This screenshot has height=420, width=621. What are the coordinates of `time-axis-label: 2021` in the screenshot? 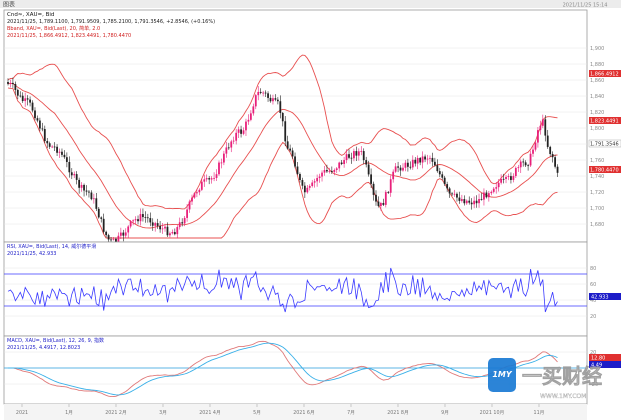 It's located at (22, 413).